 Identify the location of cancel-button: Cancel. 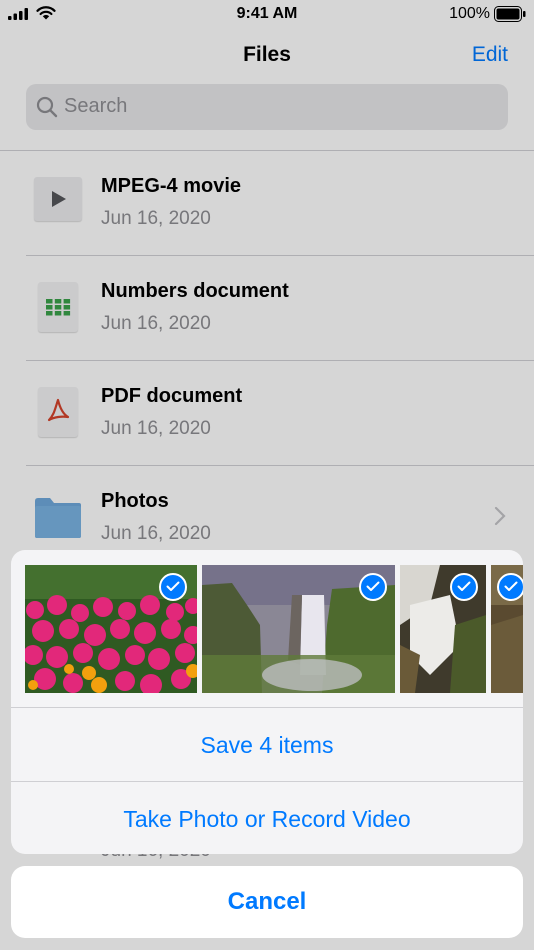
(267, 902).